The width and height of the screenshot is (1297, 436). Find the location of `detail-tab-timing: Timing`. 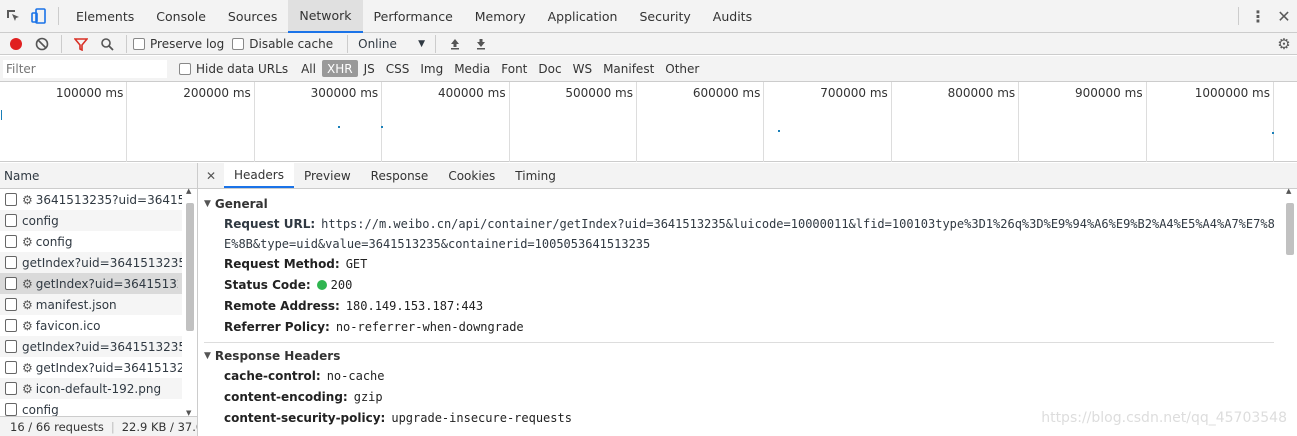

detail-tab-timing: Timing is located at coordinates (535, 175).